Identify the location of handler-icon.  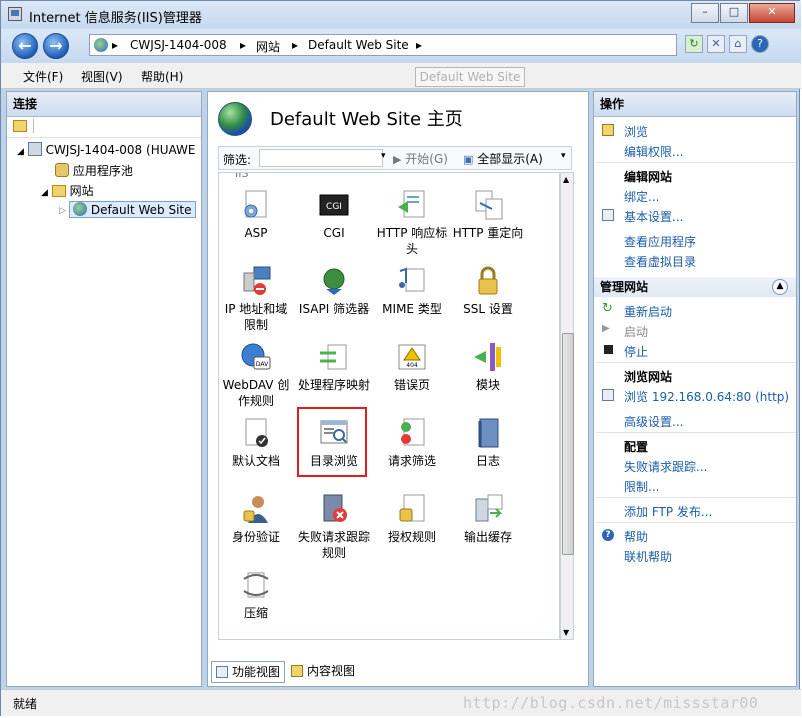
(334, 357).